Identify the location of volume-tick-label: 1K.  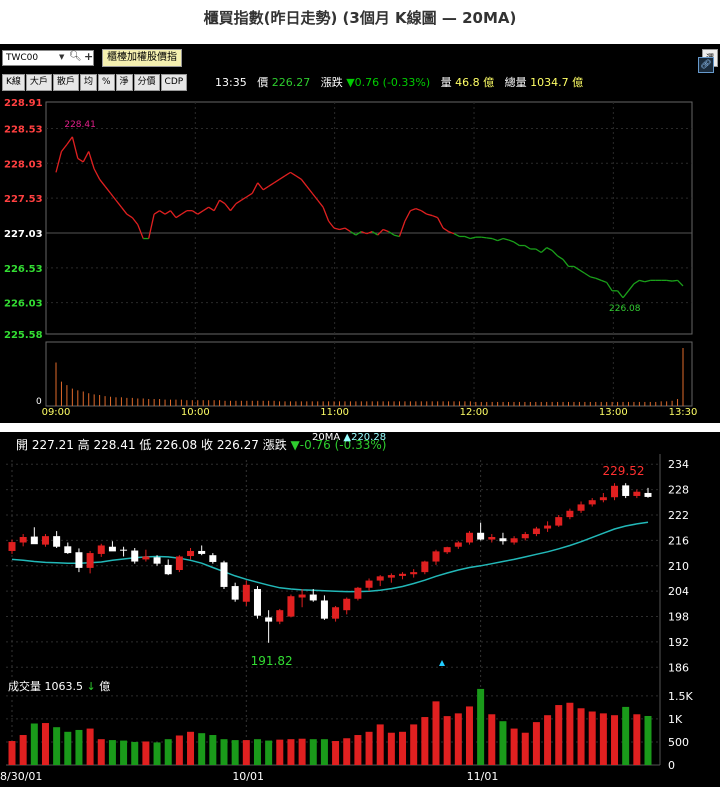
(675, 719).